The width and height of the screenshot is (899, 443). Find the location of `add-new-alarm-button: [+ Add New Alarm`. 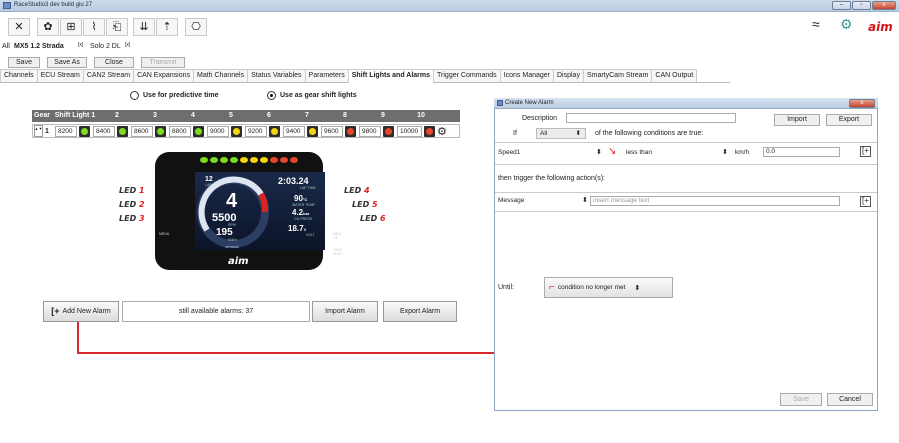

add-new-alarm-button: [+ Add New Alarm is located at coordinates (81, 311).